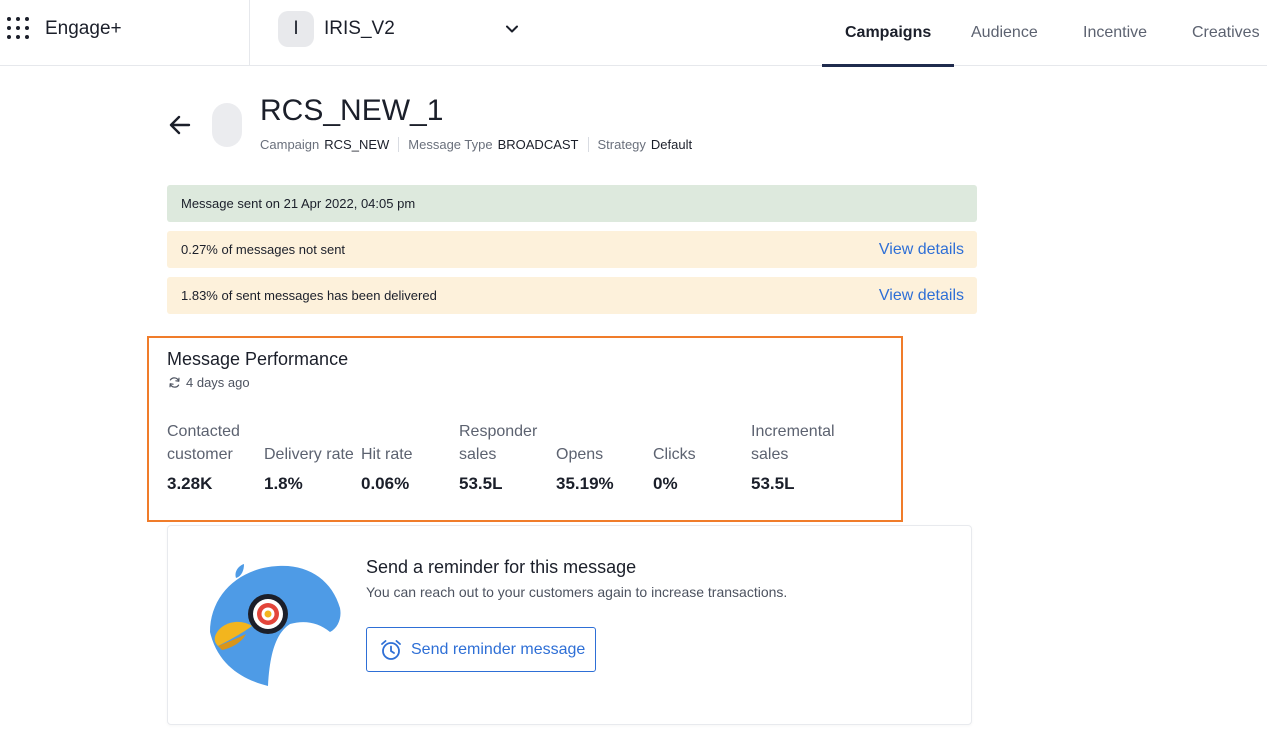  What do you see at coordinates (263, 249) in the screenshot?
I see `banner-text: 0.27% of messages not sent` at bounding box center [263, 249].